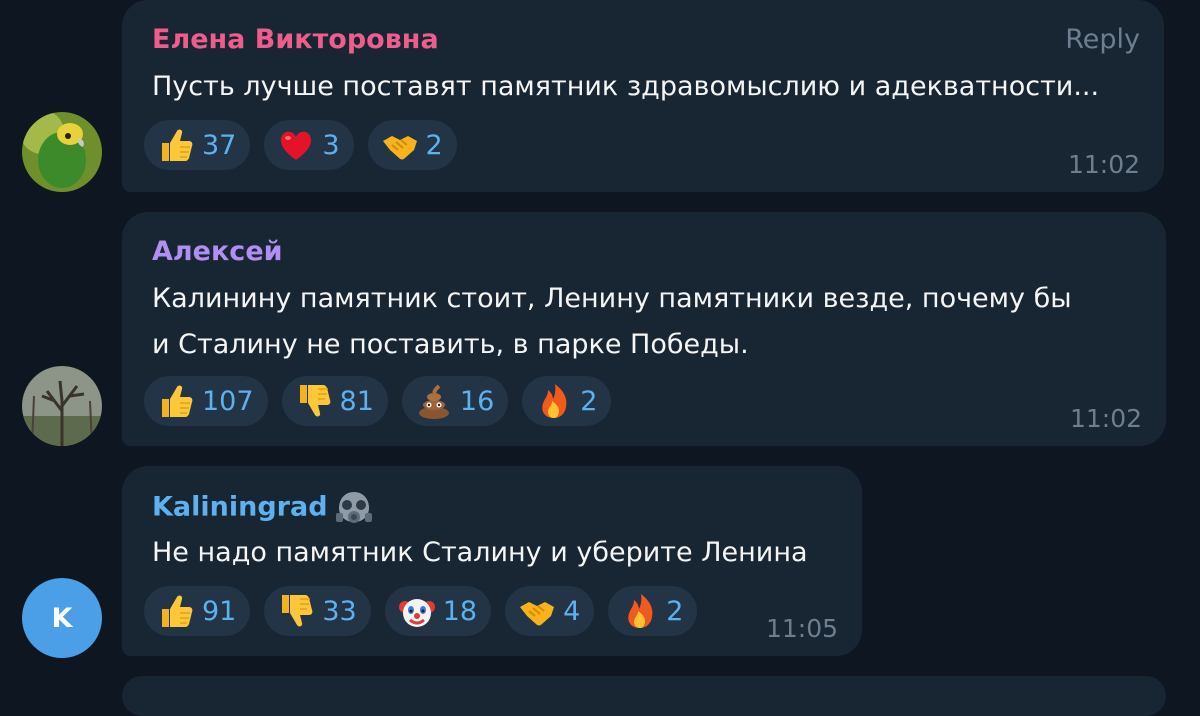 This screenshot has height=716, width=1200. Describe the element at coordinates (197, 145) in the screenshot. I see `reaction-thumbs-up: 37` at that location.